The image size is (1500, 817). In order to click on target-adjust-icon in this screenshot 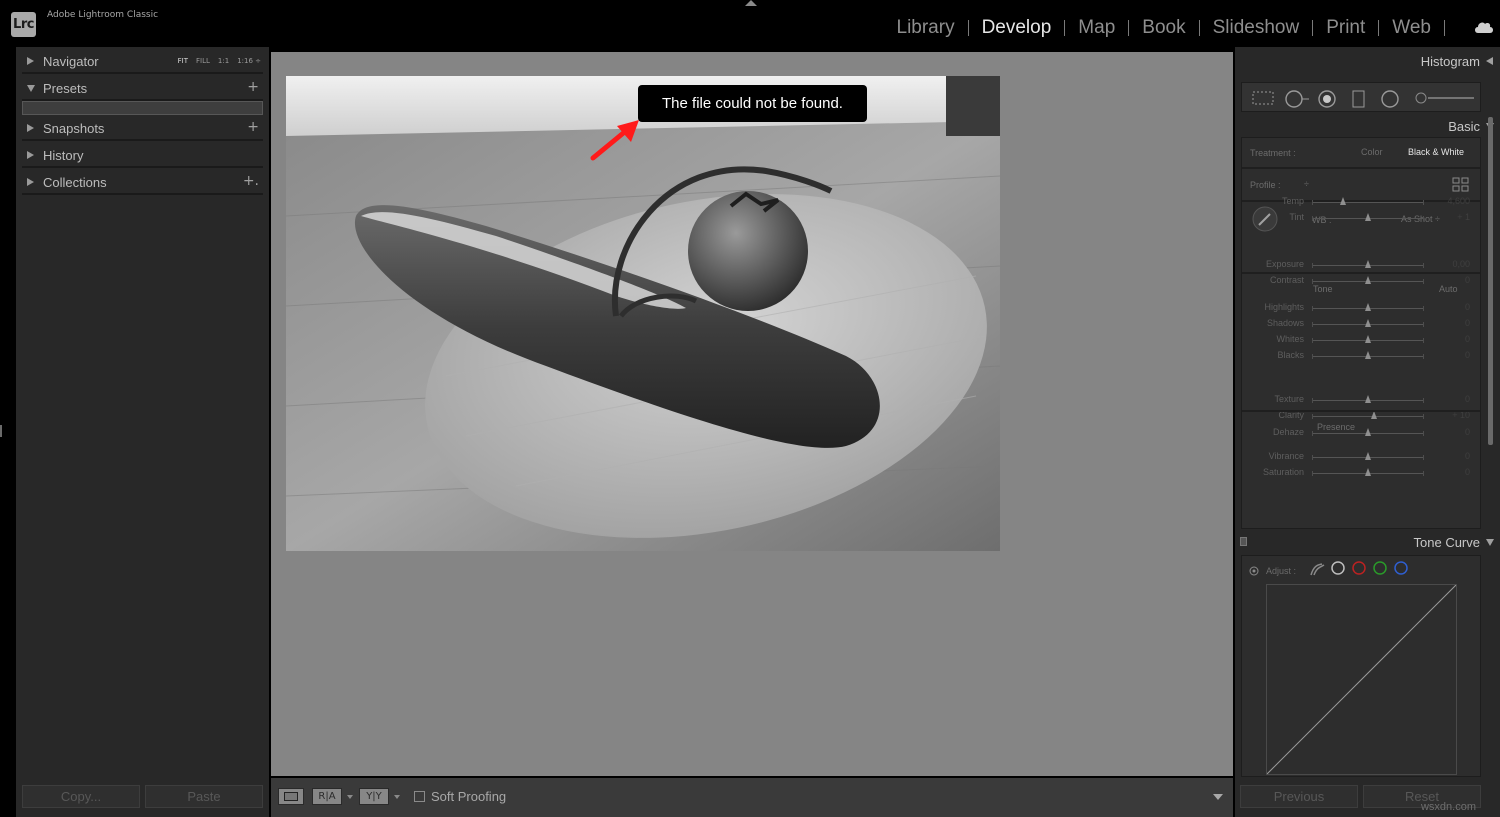, I will do `click(1254, 571)`.